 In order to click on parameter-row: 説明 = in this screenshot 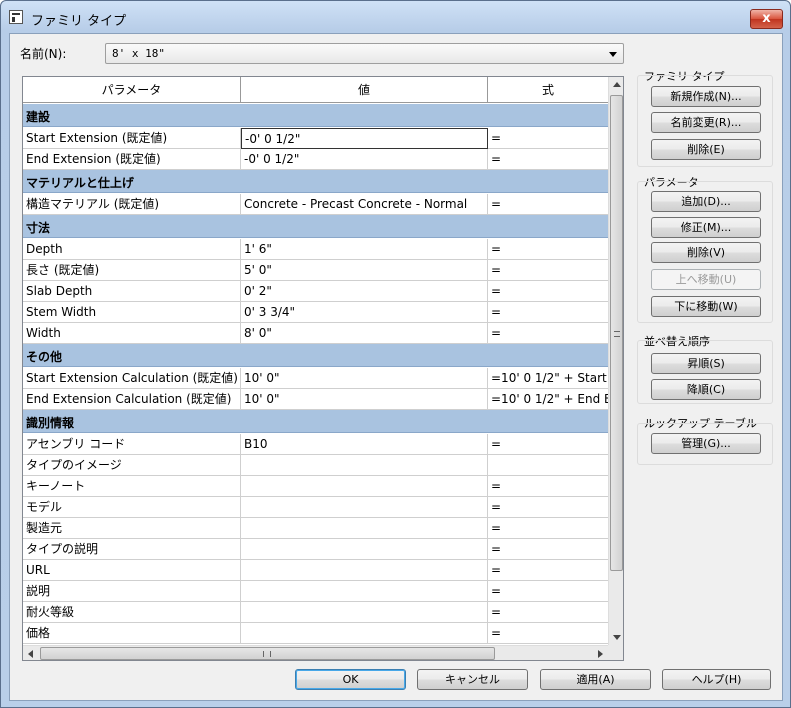, I will do `click(315, 591)`.